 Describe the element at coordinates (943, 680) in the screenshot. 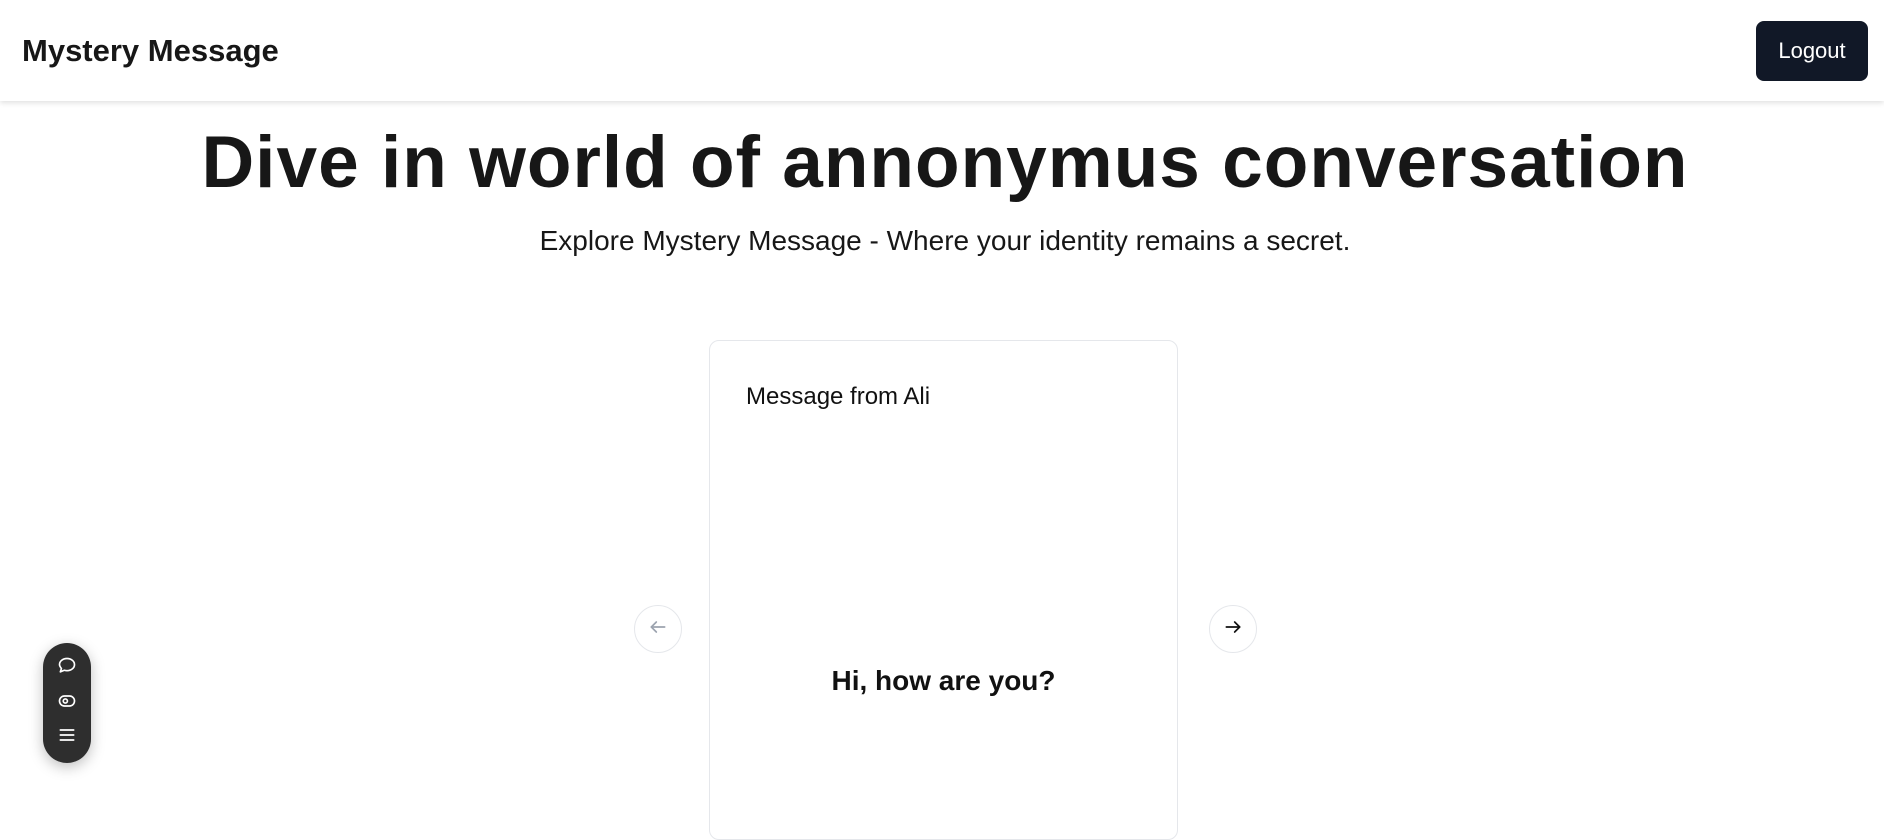

I see `message-card-body: Hi, how are you?` at that location.